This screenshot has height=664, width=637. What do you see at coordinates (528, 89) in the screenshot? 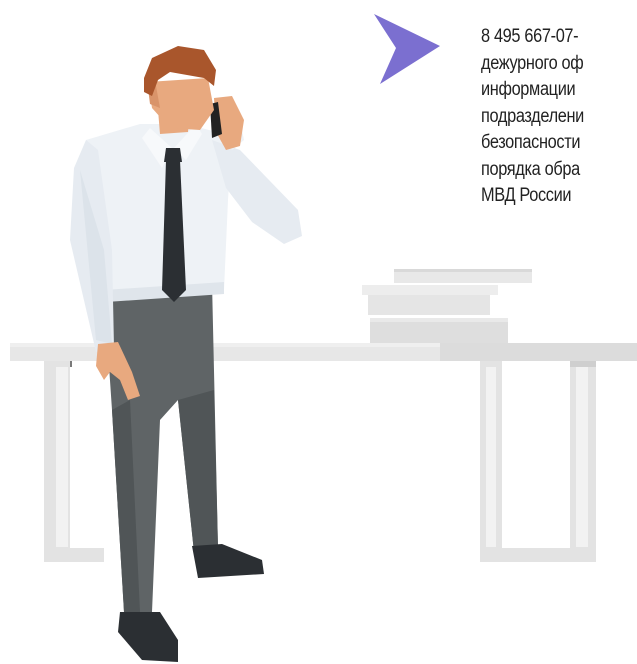
I see `info-line-3: информации` at bounding box center [528, 89].